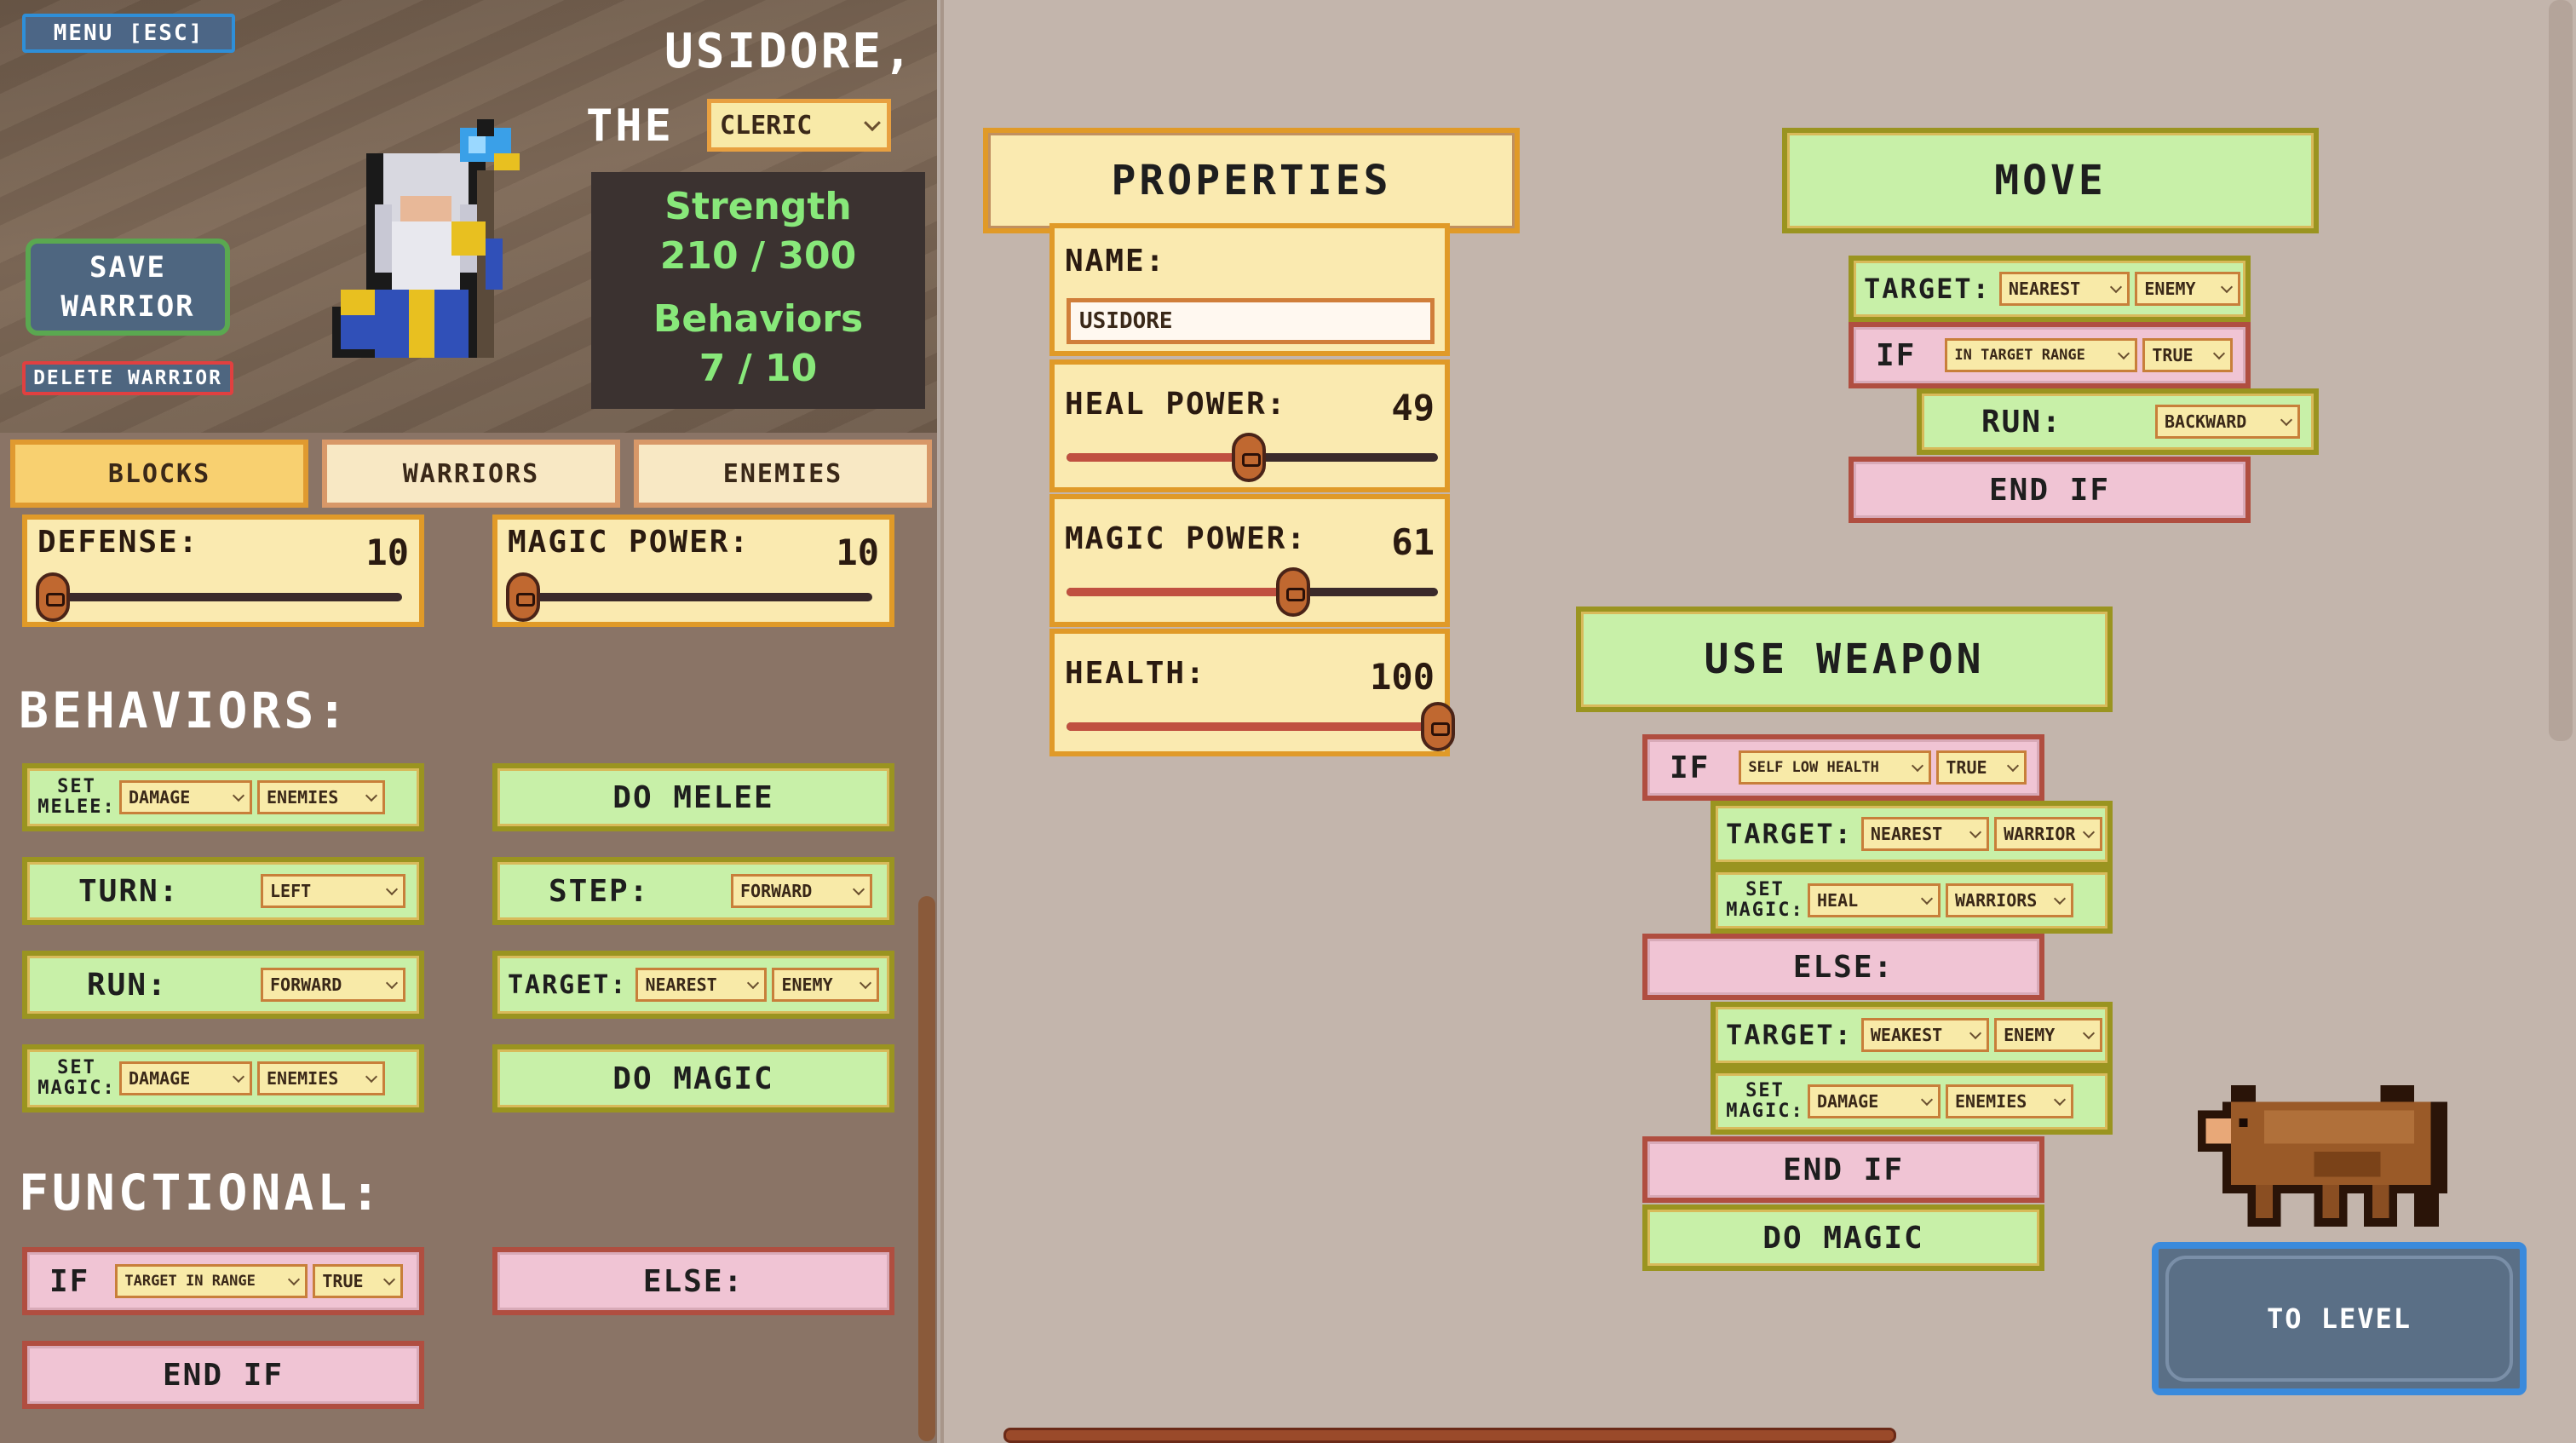 This screenshot has width=2576, height=1443. I want to click on run-block: RUN: FORWARD, so click(223, 985).